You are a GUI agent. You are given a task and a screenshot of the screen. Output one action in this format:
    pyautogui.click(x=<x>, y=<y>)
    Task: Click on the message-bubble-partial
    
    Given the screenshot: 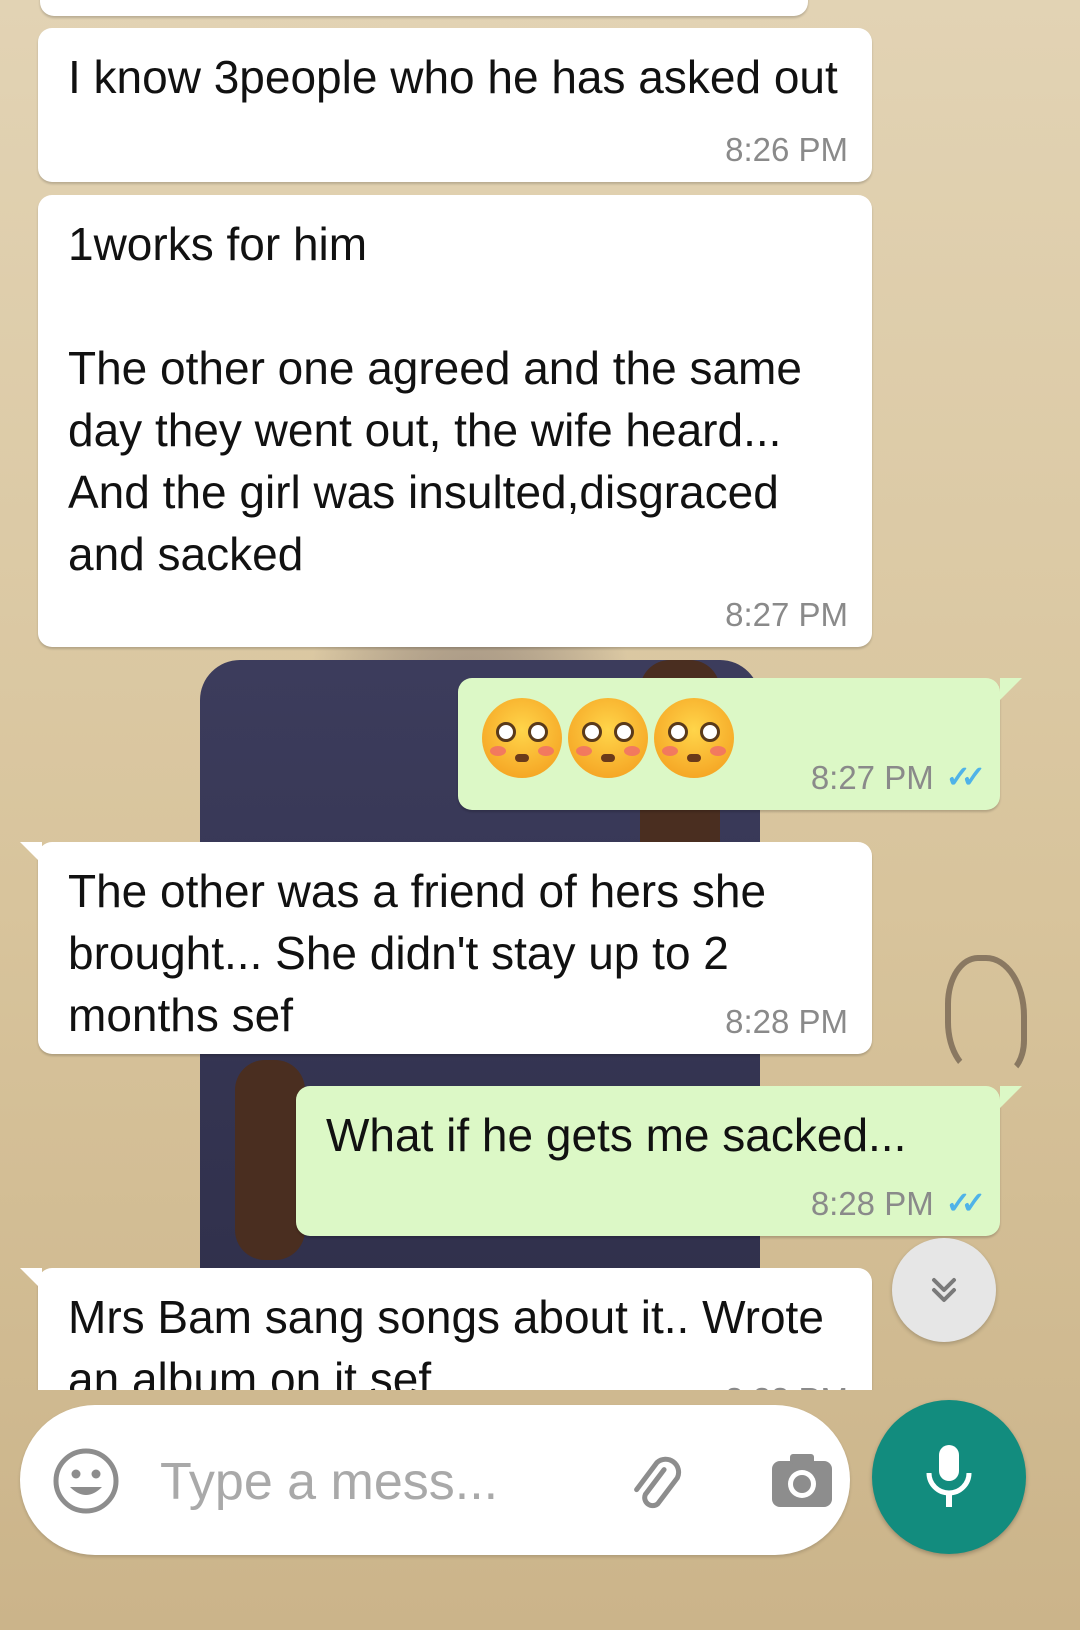 What is the action you would take?
    pyautogui.click(x=424, y=8)
    